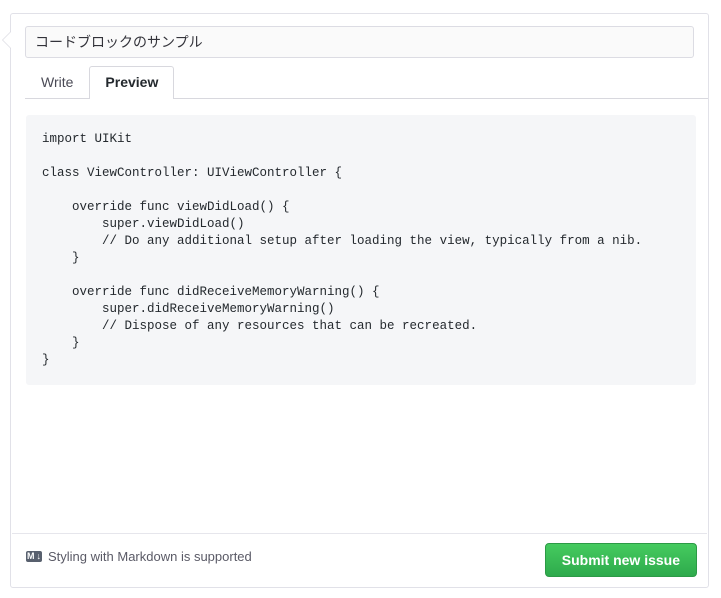 This screenshot has width=721, height=598. I want to click on submit-new-issue-button: Submit new issue, so click(620, 560).